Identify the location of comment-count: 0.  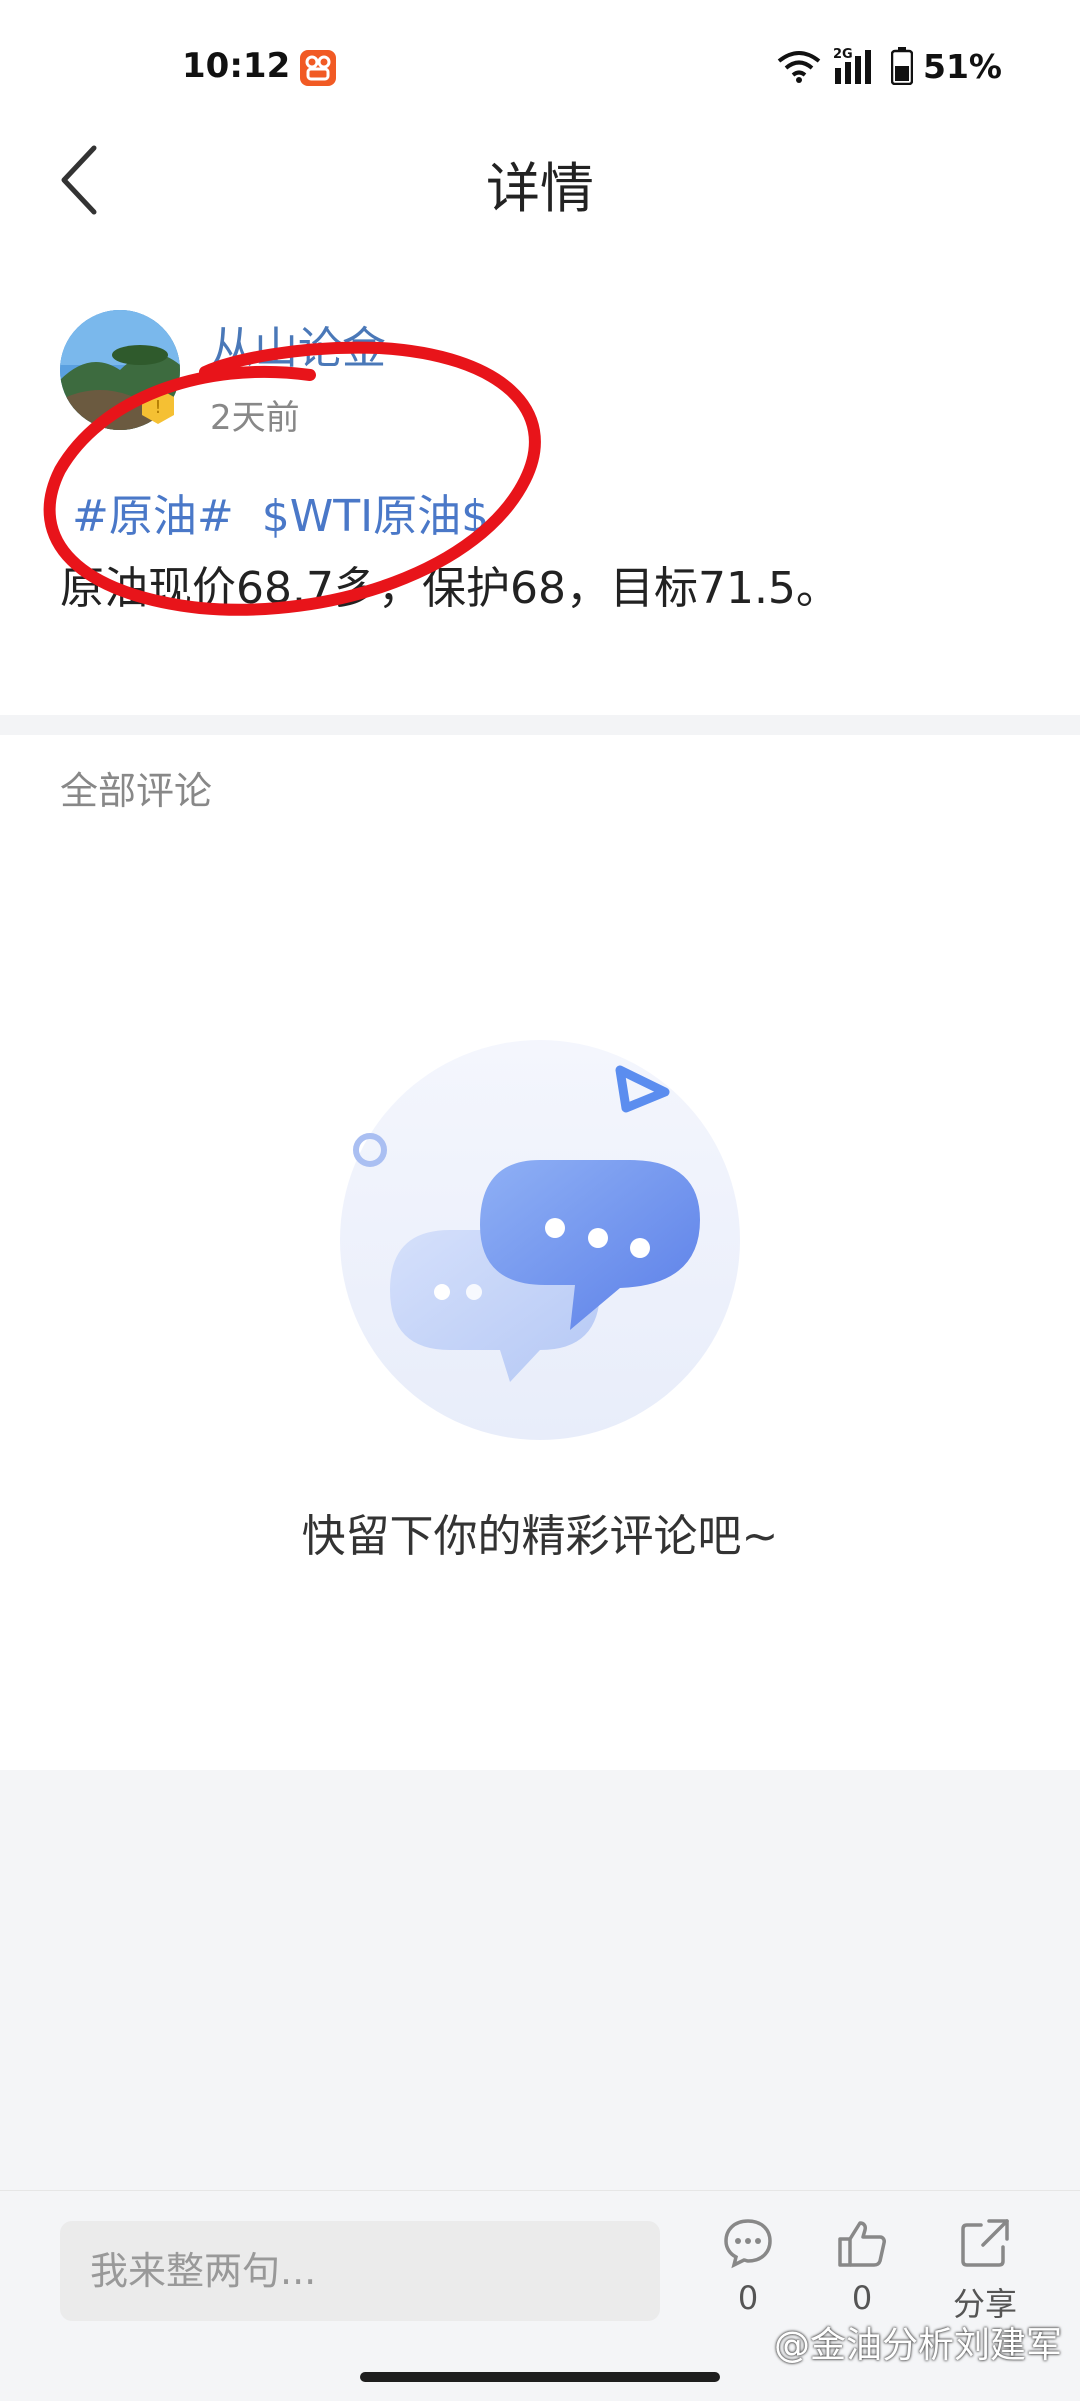
(748, 2298).